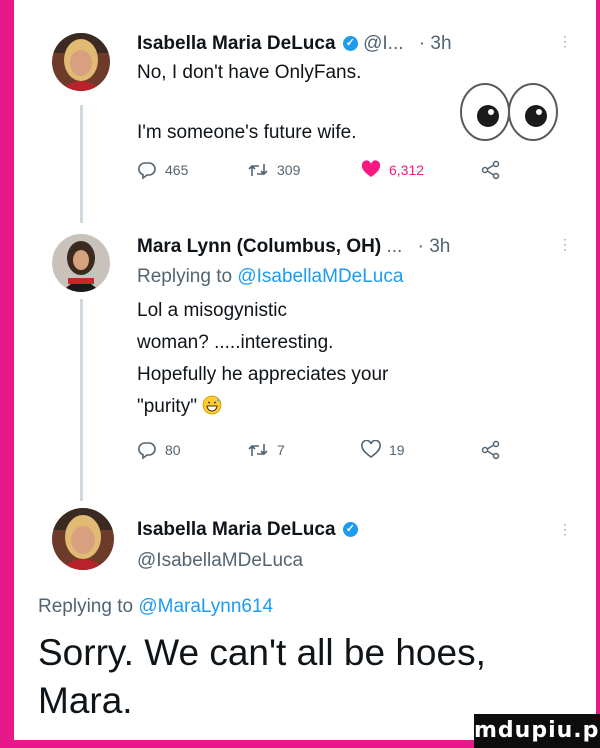 The width and height of the screenshot is (600, 748). I want to click on tweet-text-line: I'm someone's future wife., so click(247, 132).